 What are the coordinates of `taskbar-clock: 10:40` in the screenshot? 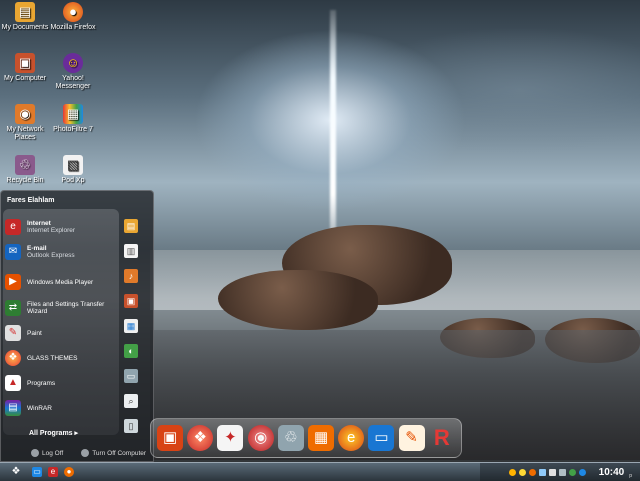 It's located at (612, 472).